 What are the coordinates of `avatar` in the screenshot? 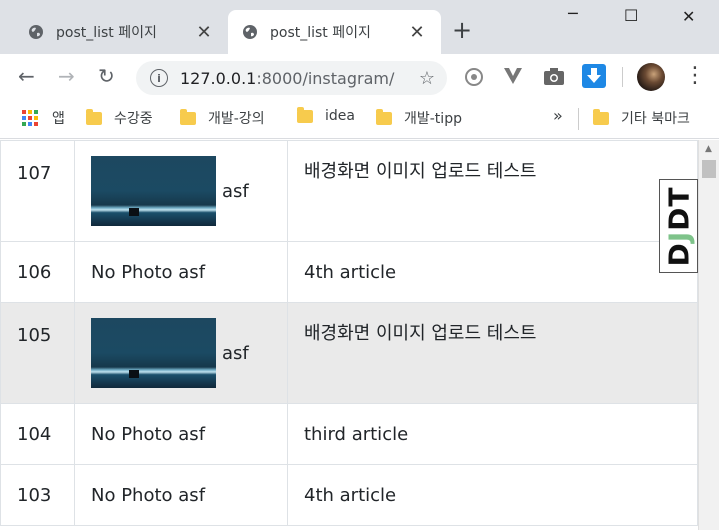 It's located at (651, 77).